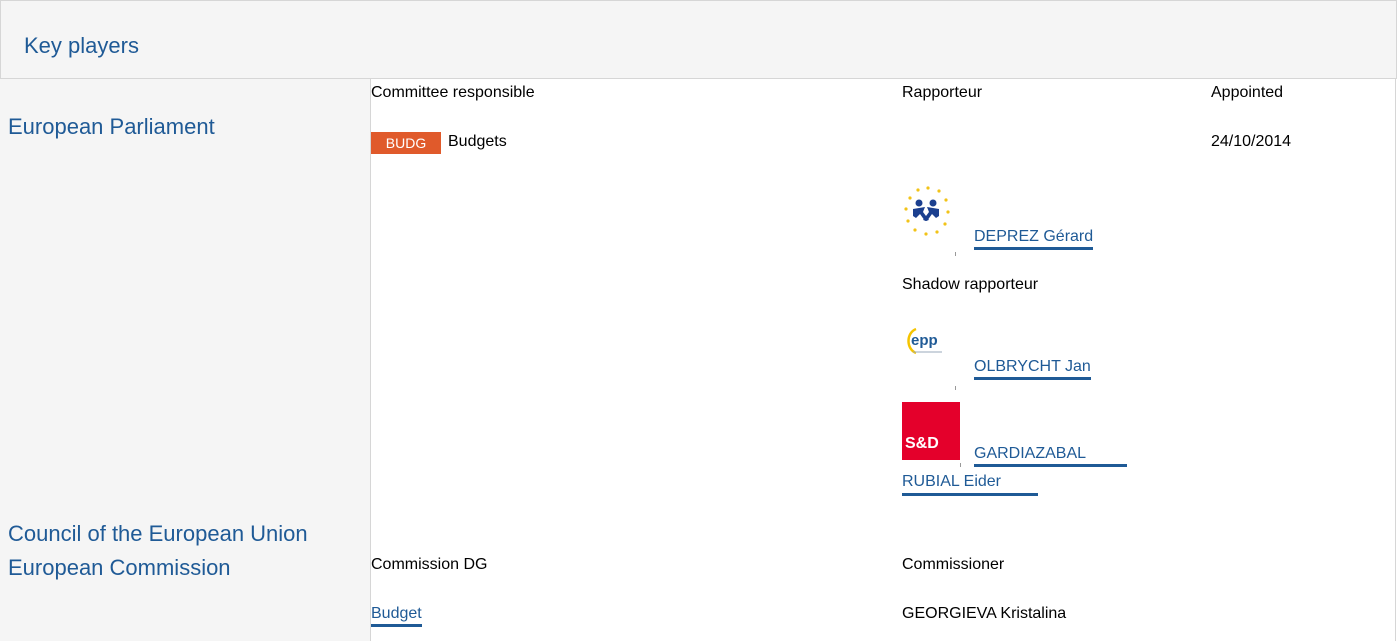 The image size is (1397, 641). What do you see at coordinates (953, 564) in the screenshot?
I see `commissioner-header: Commissioner` at bounding box center [953, 564].